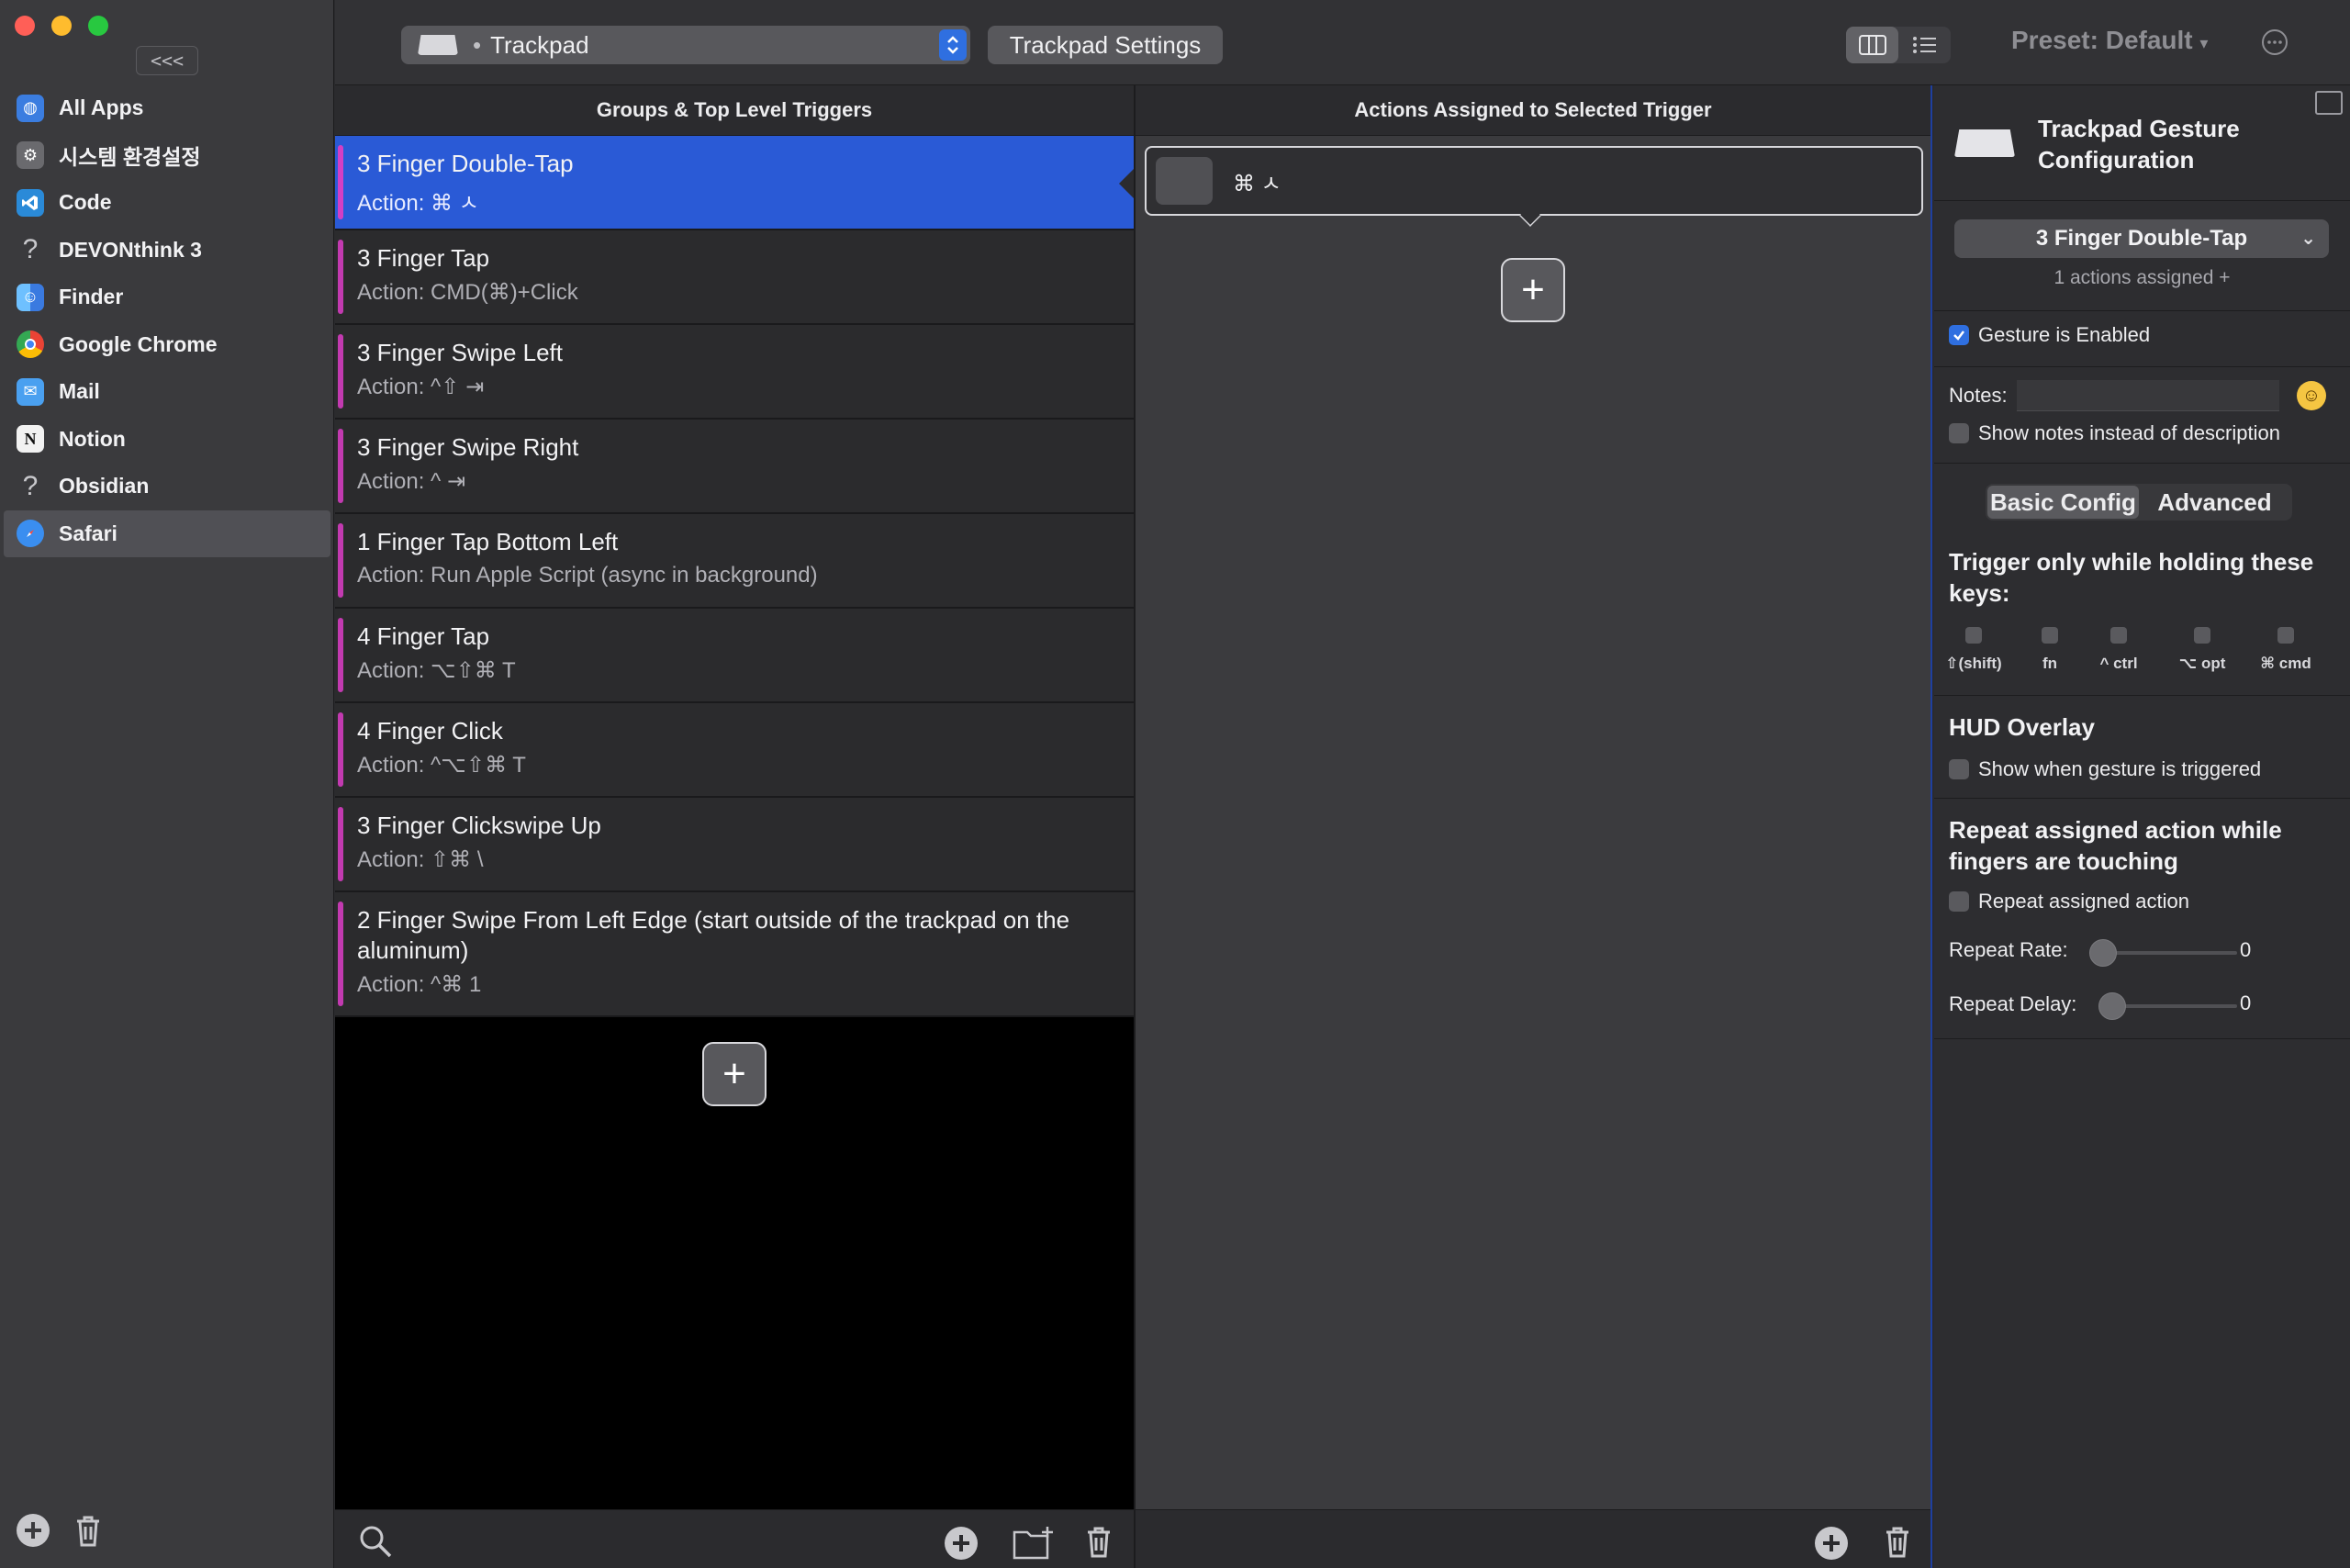  What do you see at coordinates (167, 486) in the screenshot?
I see `sidebar-item-obsidian: ? Obsidian` at bounding box center [167, 486].